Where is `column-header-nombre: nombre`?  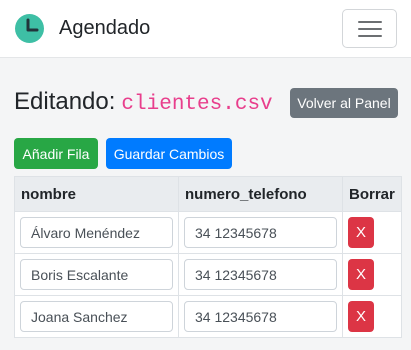
column-header-nombre: nombre is located at coordinates (96, 194).